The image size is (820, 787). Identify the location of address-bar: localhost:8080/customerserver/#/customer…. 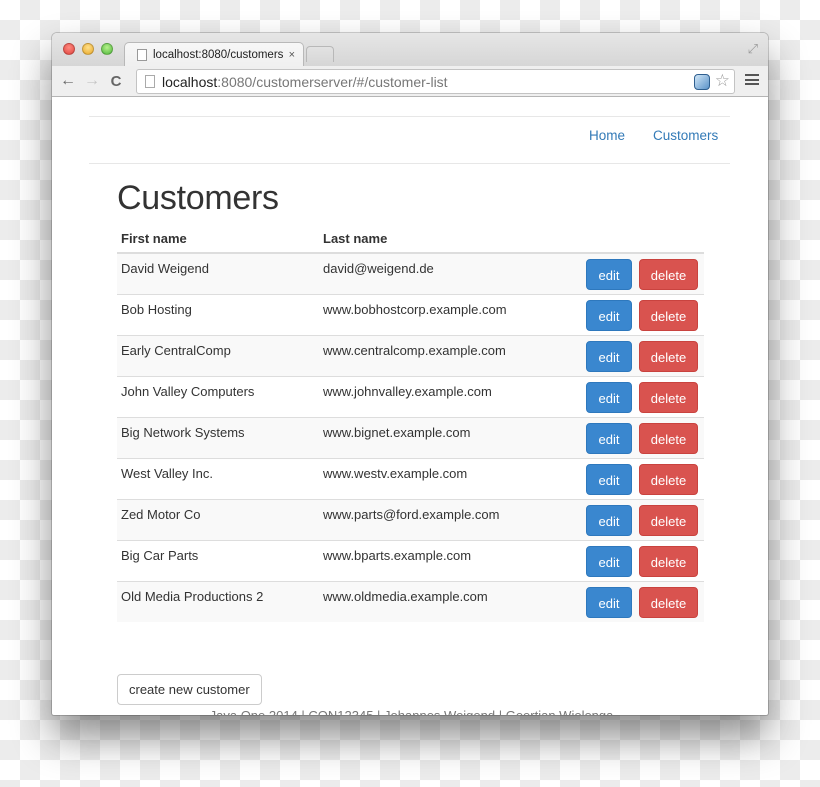
(435, 81).